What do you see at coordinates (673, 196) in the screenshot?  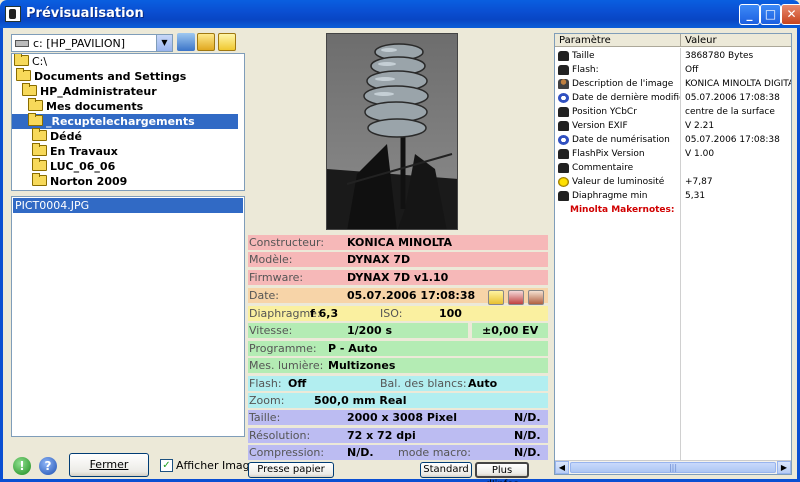 I see `table-row: Diaphragme min 5,31` at bounding box center [673, 196].